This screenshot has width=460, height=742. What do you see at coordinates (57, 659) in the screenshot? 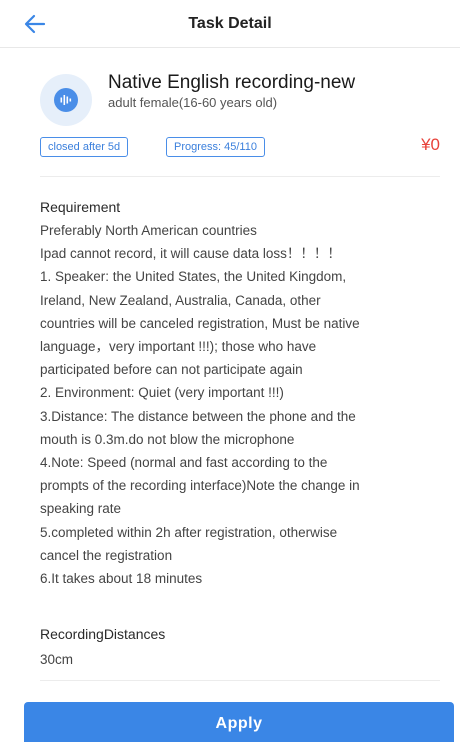
I see `recording-distance-value: 30cm` at bounding box center [57, 659].